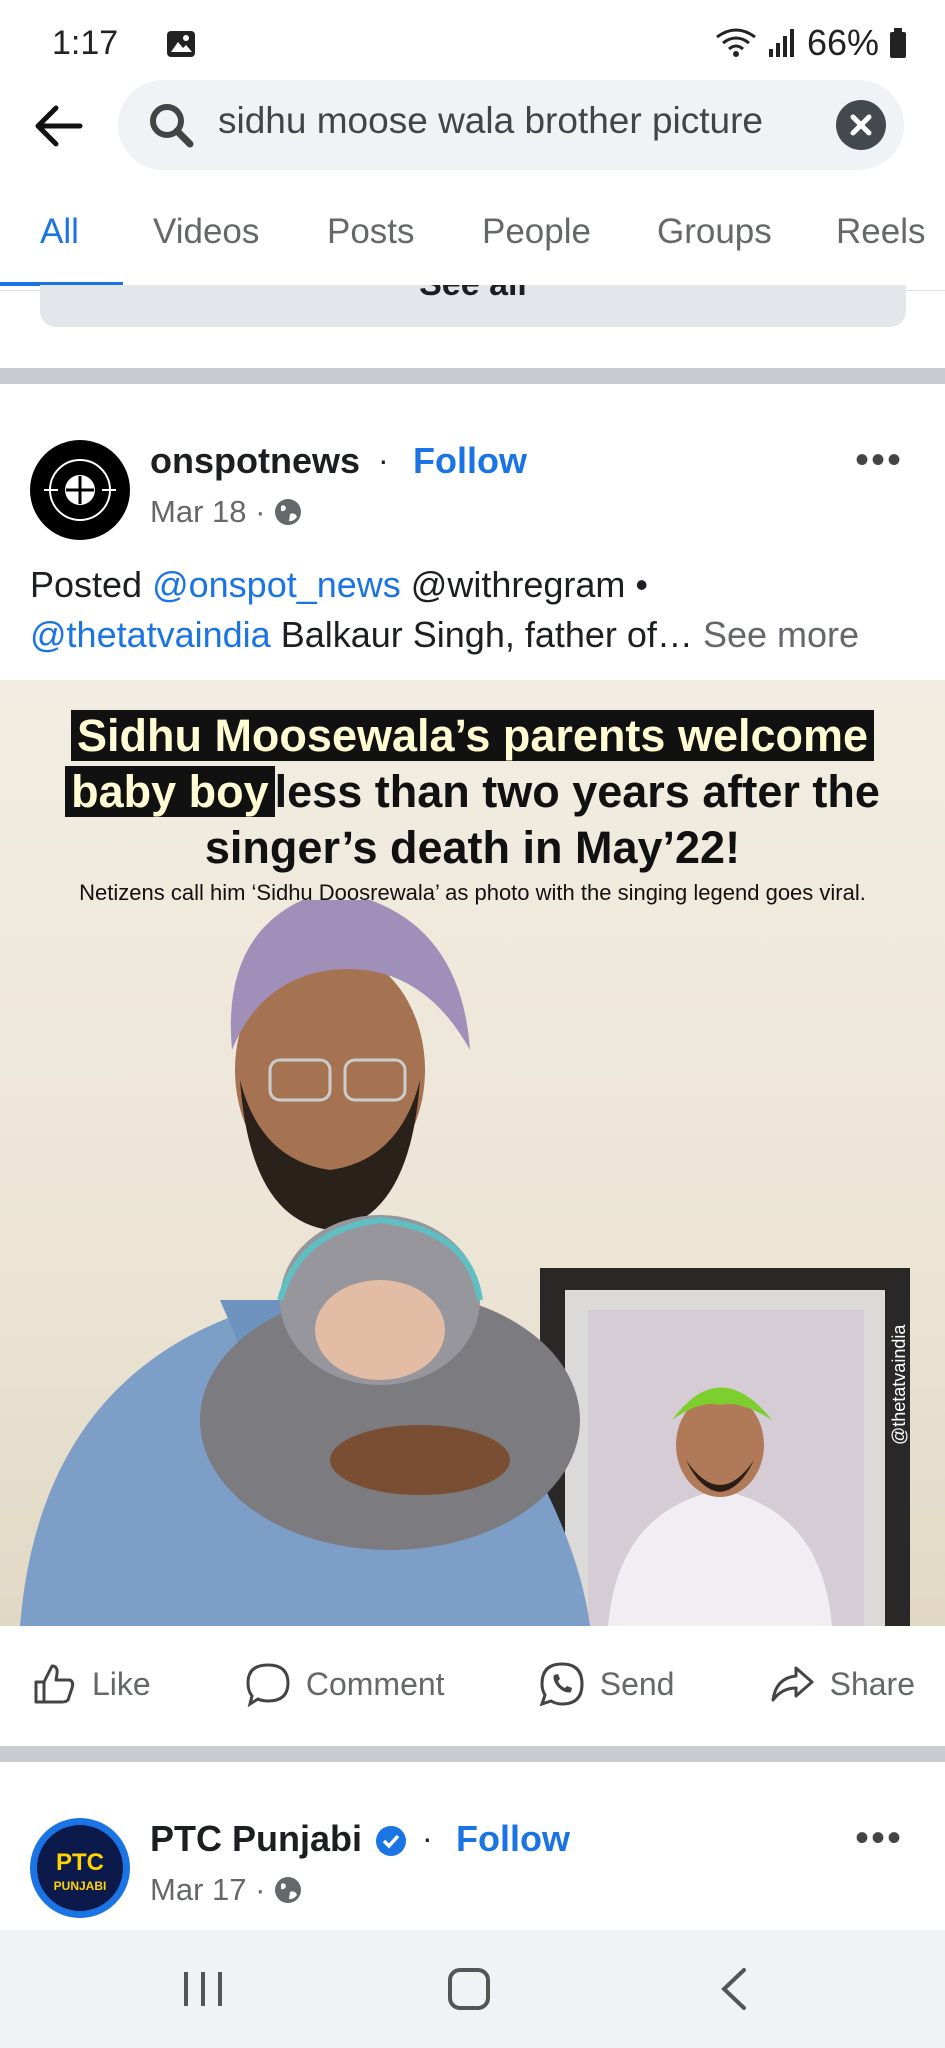 This screenshot has width=945, height=2048. I want to click on wifi-icon, so click(736, 42).